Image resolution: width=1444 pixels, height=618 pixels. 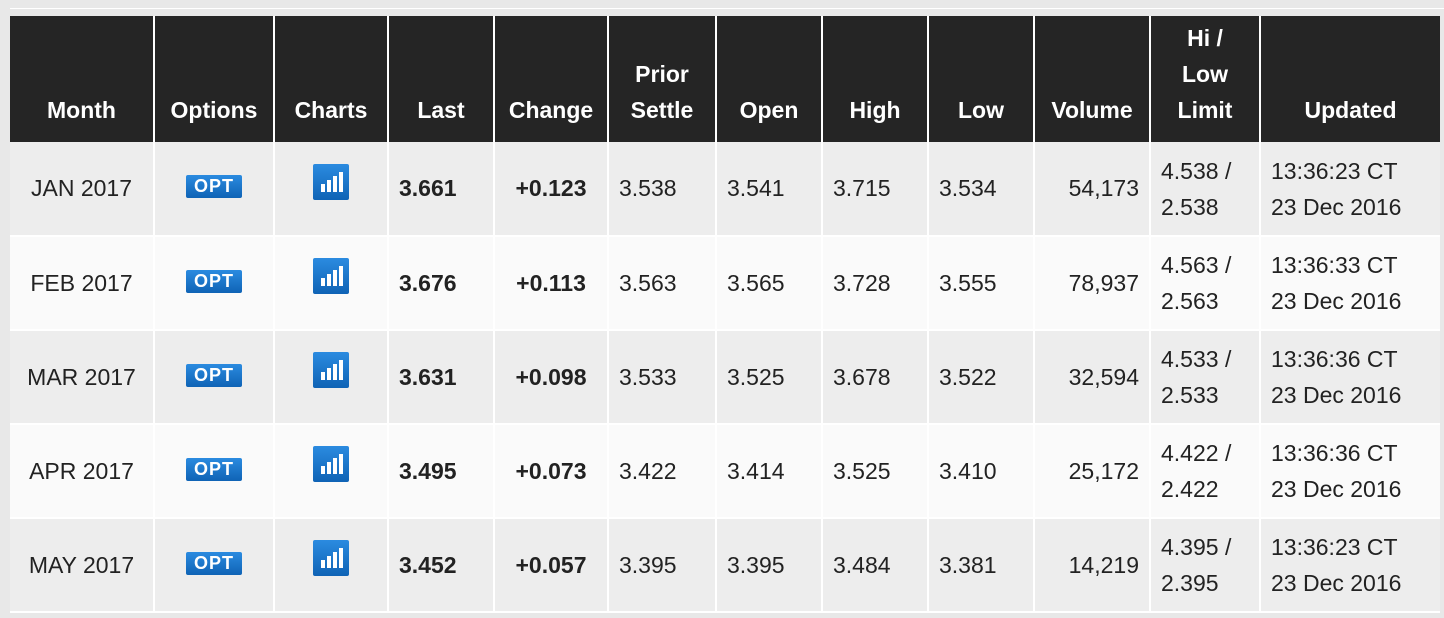 I want to click on col-header-volume: Volume, so click(x=1092, y=79).